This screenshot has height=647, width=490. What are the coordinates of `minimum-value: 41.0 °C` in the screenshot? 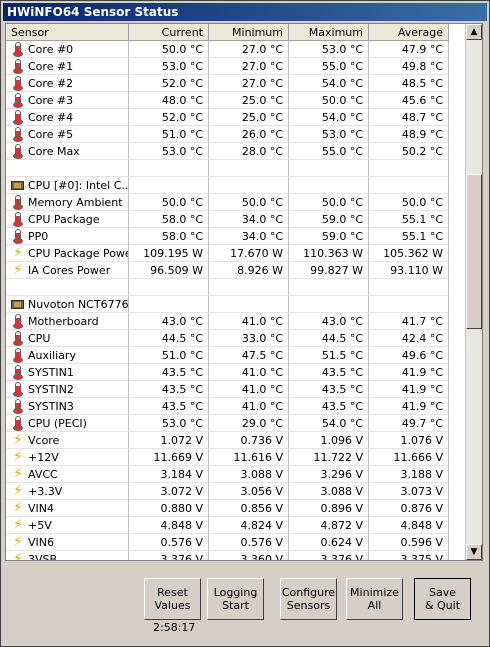 It's located at (249, 389).